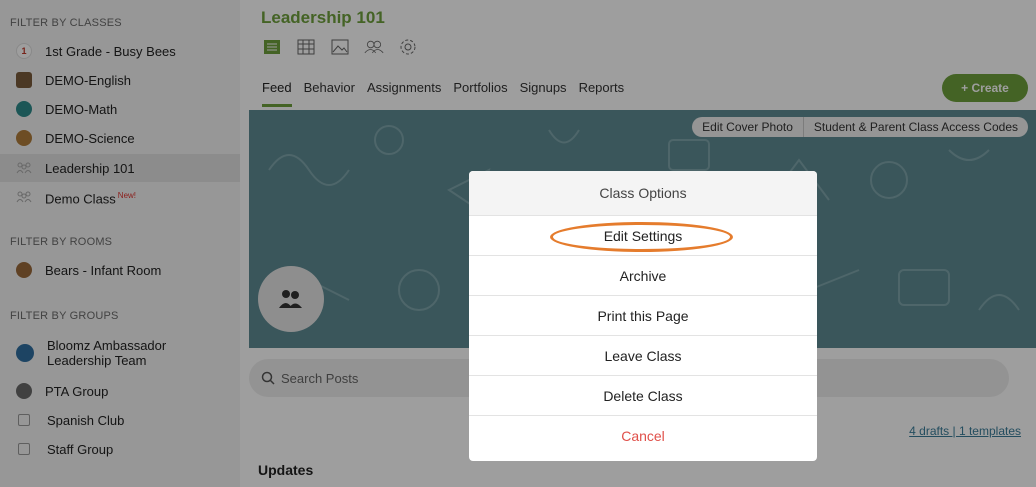 Image resolution: width=1036 pixels, height=487 pixels. I want to click on edit-settings-option: Edit Settings, so click(643, 236).